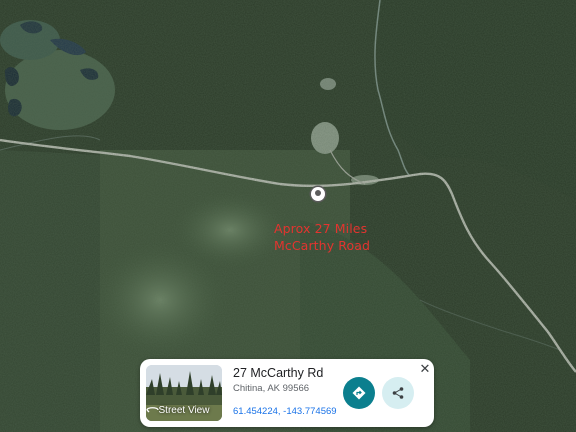 The width and height of the screenshot is (576, 432). Describe the element at coordinates (285, 411) in the screenshot. I see `place-coordinates: 61.454224, -143.774569` at that location.